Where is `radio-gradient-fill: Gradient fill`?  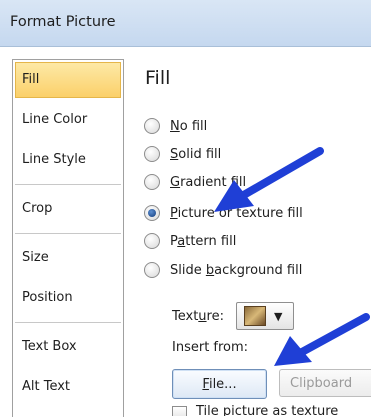 radio-gradient-fill: Gradient fill is located at coordinates (195, 182).